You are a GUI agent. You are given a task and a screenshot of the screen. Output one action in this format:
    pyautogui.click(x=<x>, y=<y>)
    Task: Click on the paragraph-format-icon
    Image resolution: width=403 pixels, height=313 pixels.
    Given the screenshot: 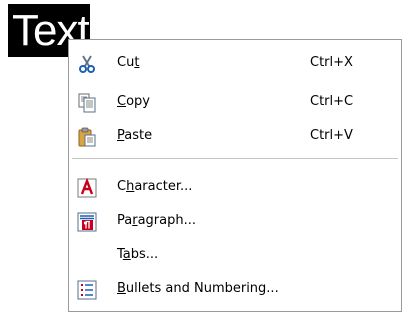 What is the action you would take?
    pyautogui.click(x=87, y=222)
    